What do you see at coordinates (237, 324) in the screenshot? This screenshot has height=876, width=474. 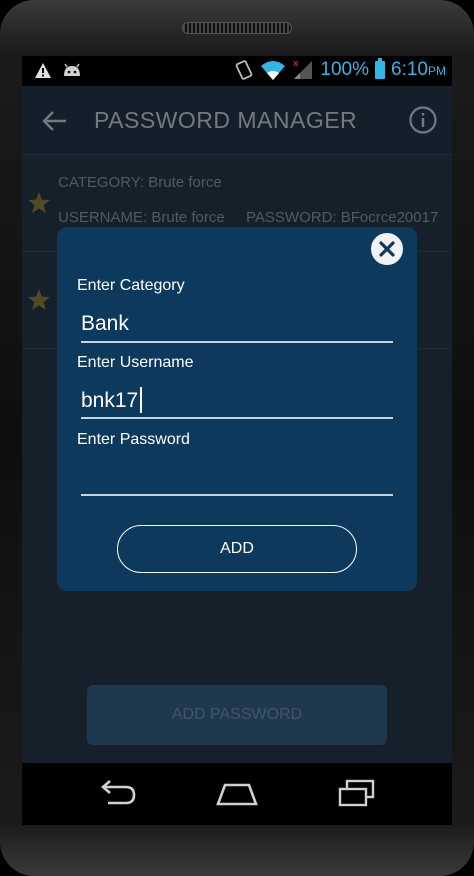 I see `category-input` at bounding box center [237, 324].